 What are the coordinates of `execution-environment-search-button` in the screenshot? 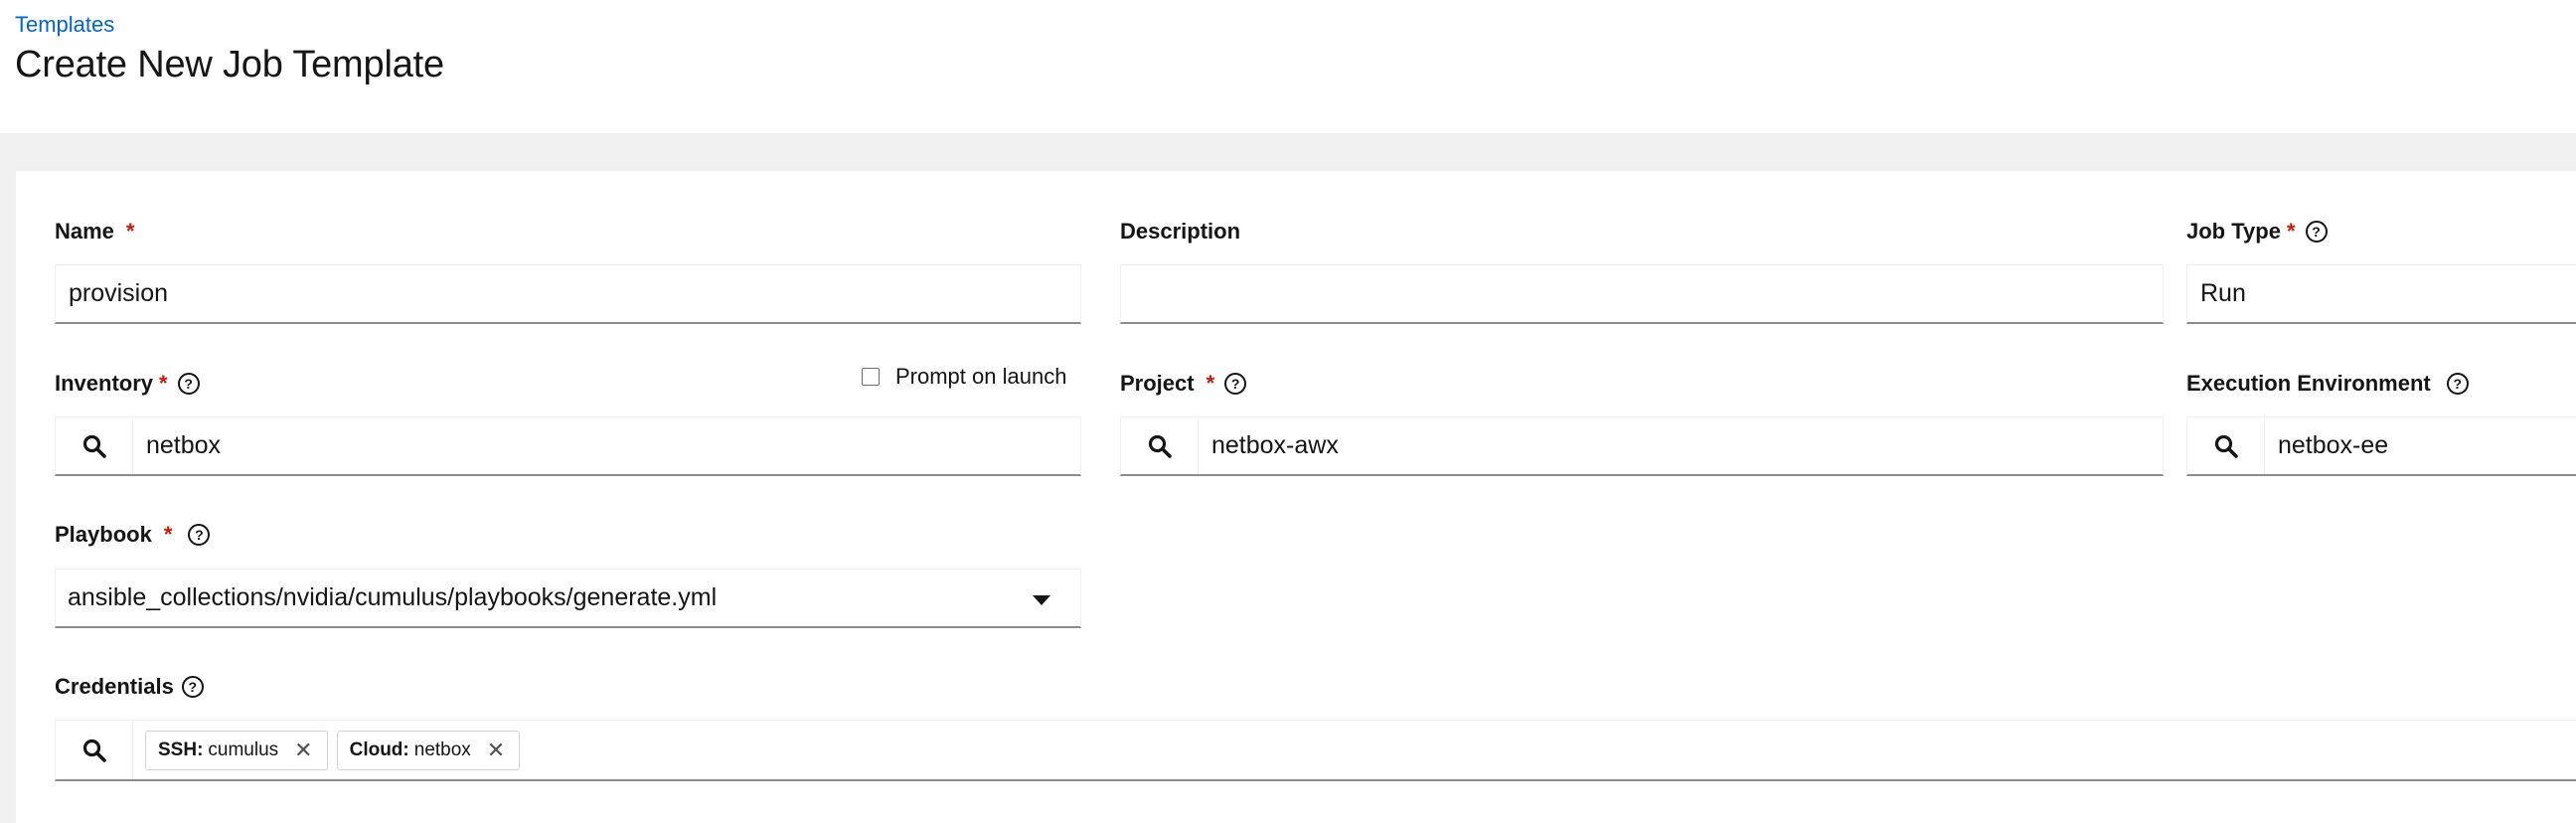 It's located at (2226, 445).